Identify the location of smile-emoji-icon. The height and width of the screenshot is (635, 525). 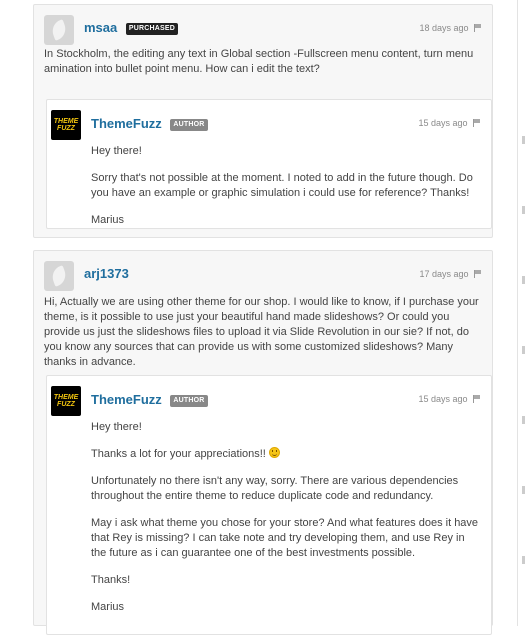
(274, 452).